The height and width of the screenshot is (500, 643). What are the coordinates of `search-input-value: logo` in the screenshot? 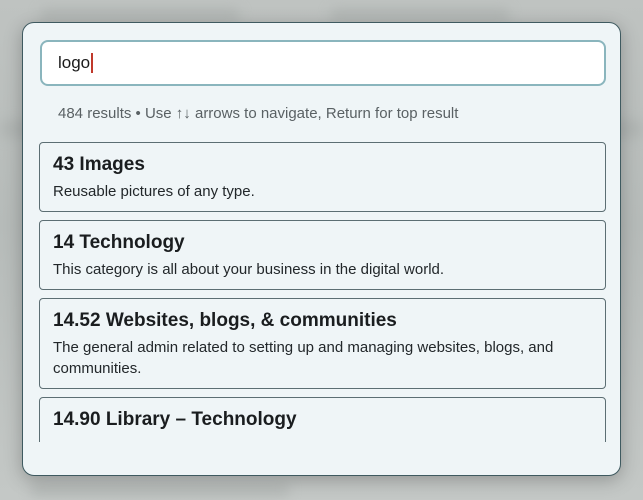 It's located at (74, 62).